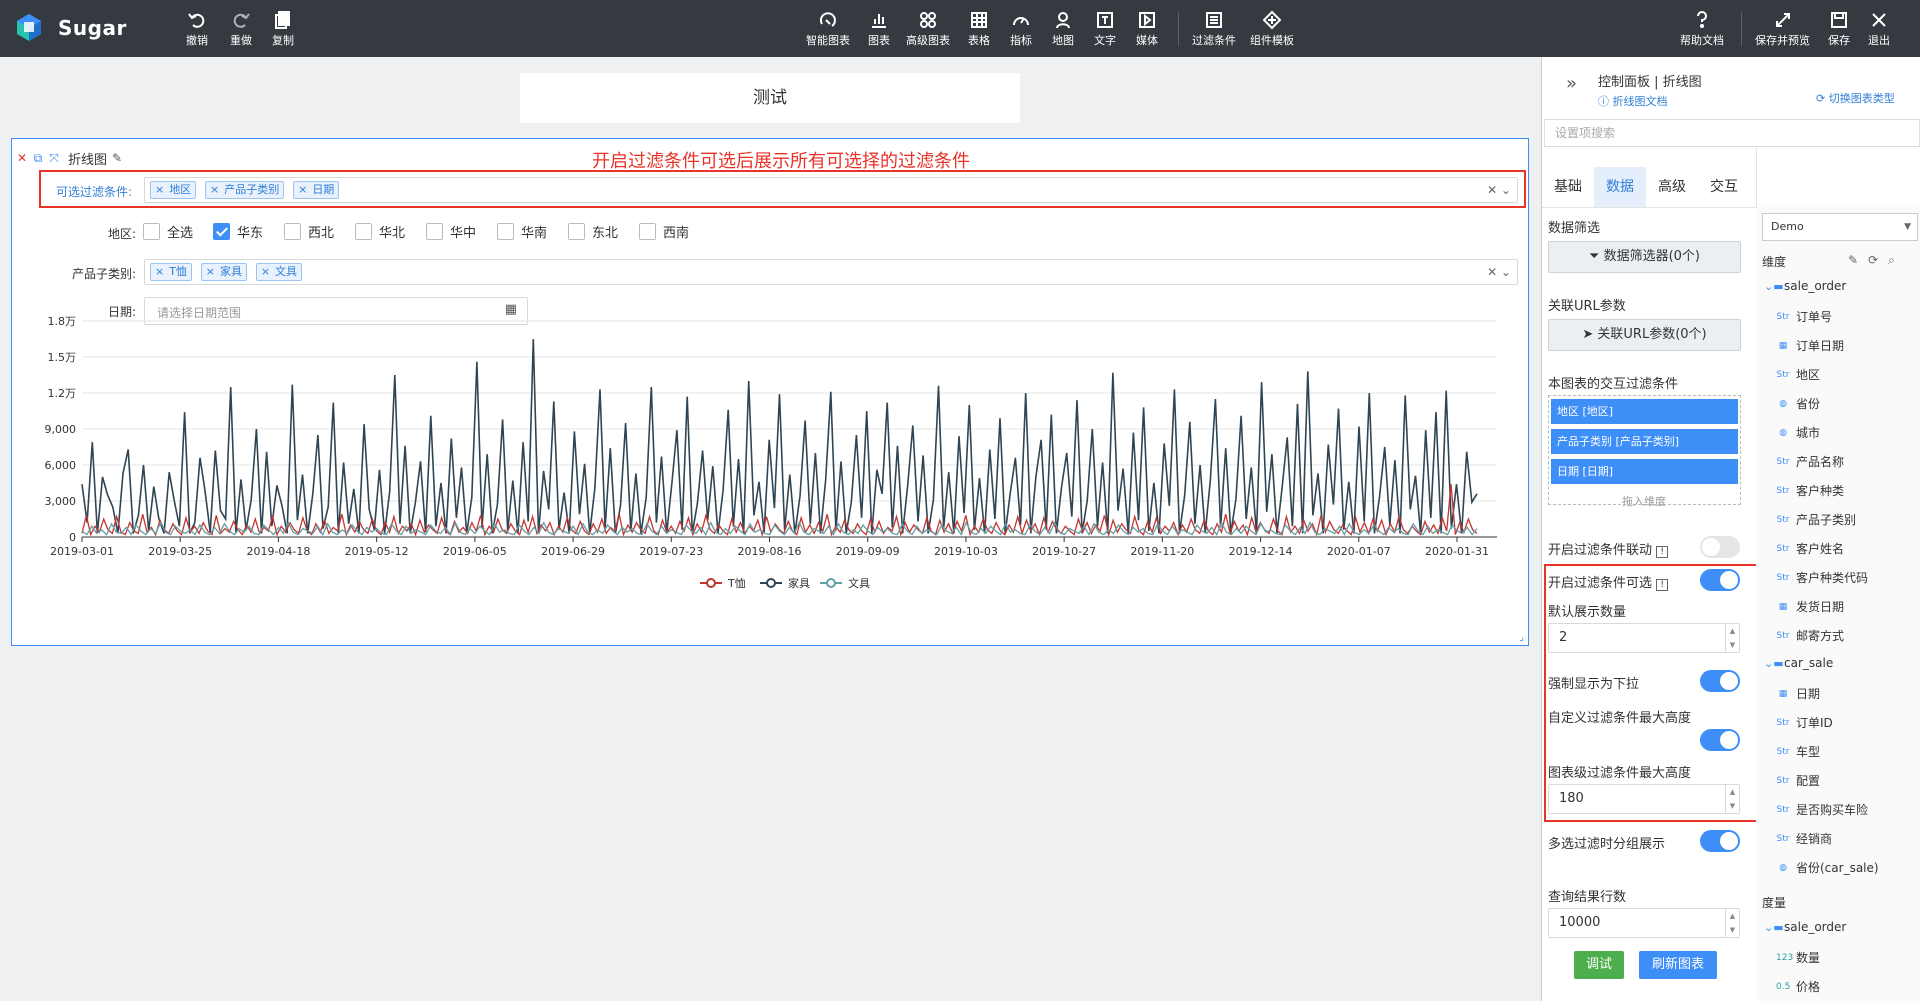  Describe the element at coordinates (522, 231) in the screenshot. I see `region-option-south: 华南` at that location.